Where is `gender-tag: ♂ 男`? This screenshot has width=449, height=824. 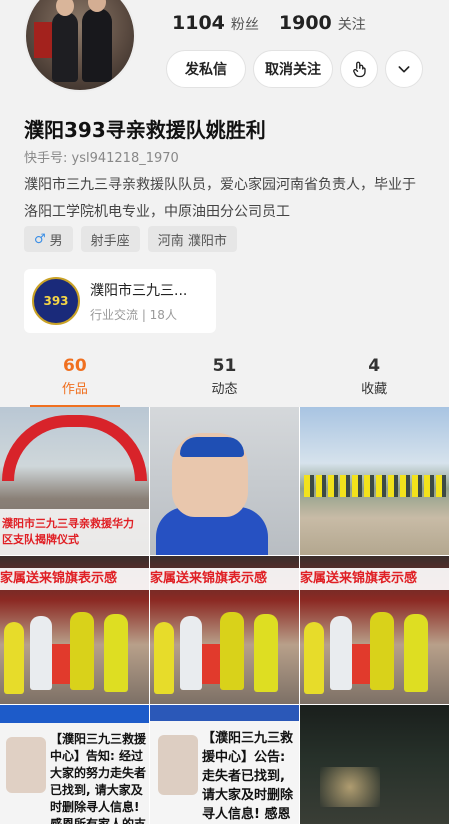 gender-tag: ♂ 男 is located at coordinates (48, 239).